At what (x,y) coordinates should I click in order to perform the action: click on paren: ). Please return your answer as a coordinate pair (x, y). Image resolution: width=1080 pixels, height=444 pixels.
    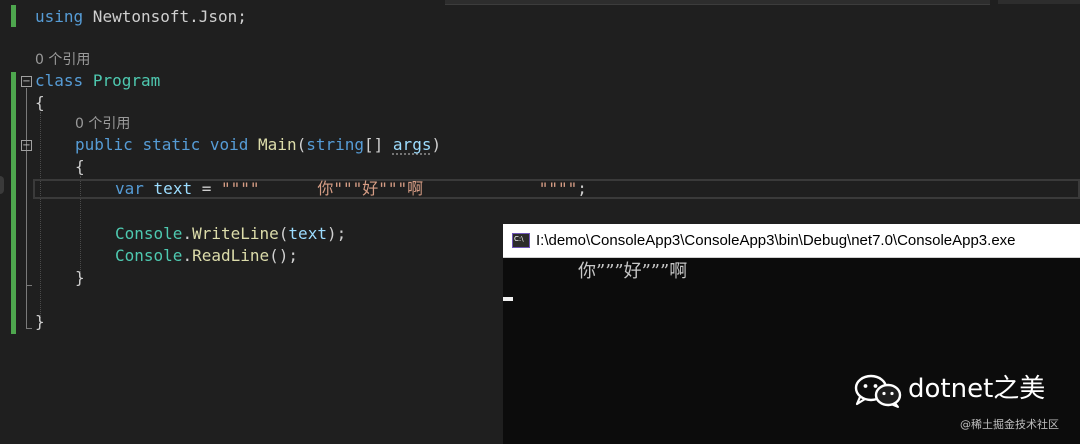
    Looking at the image, I should click on (436, 144).